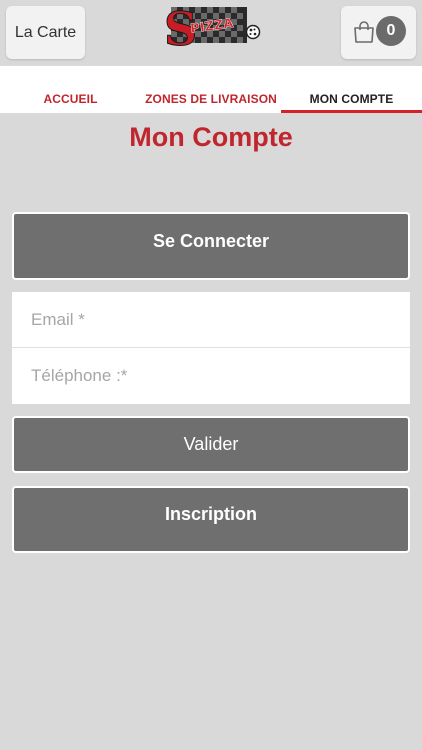 The width and height of the screenshot is (422, 750). Describe the element at coordinates (211, 241) in the screenshot. I see `login-button-label: Se Connecter` at that location.